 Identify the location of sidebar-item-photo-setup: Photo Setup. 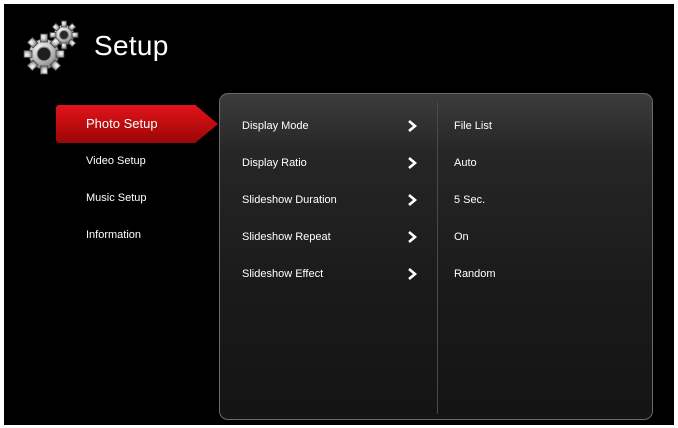
(137, 124).